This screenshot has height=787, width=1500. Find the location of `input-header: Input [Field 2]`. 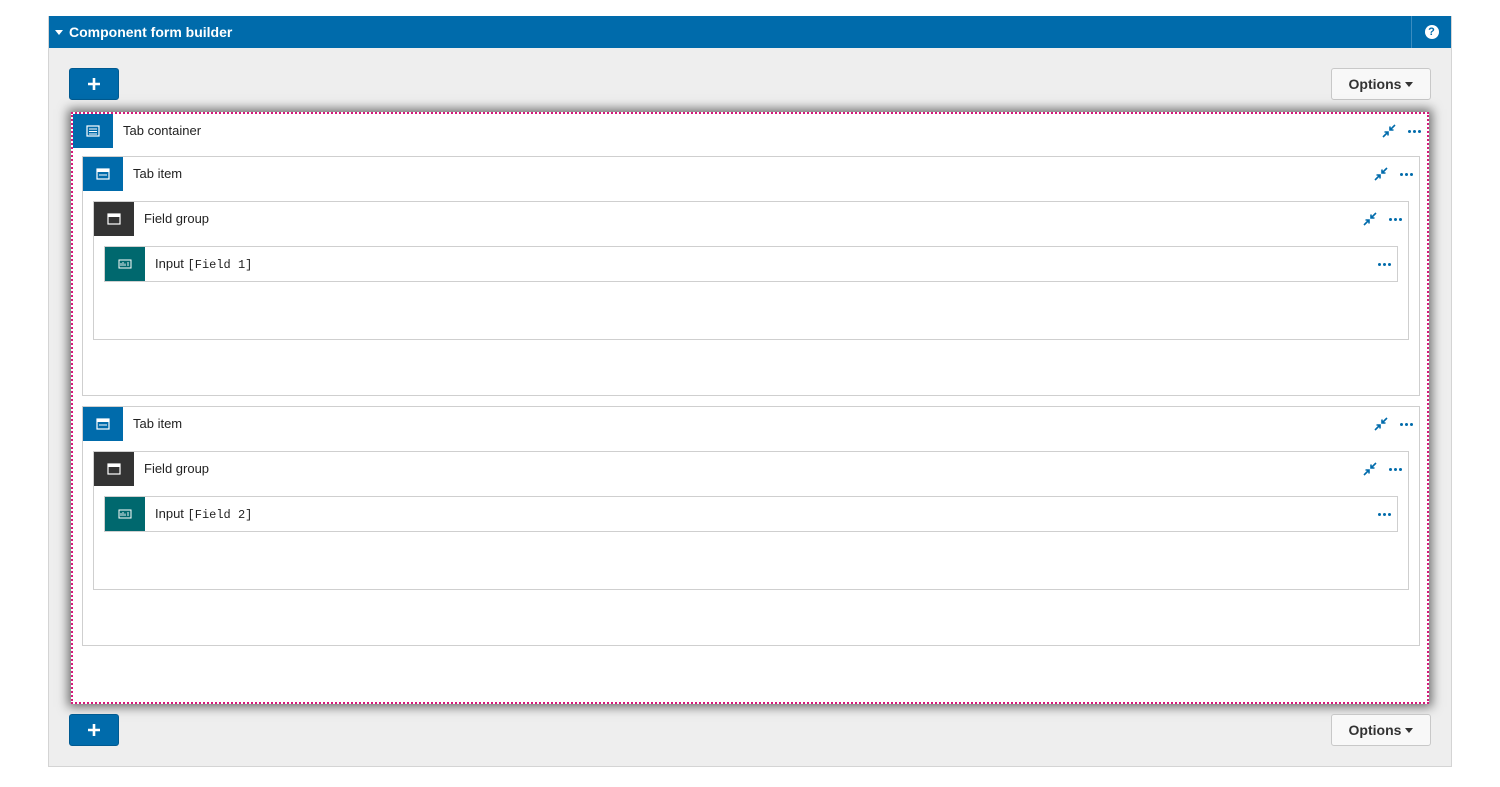

input-header: Input [Field 2] is located at coordinates (751, 514).